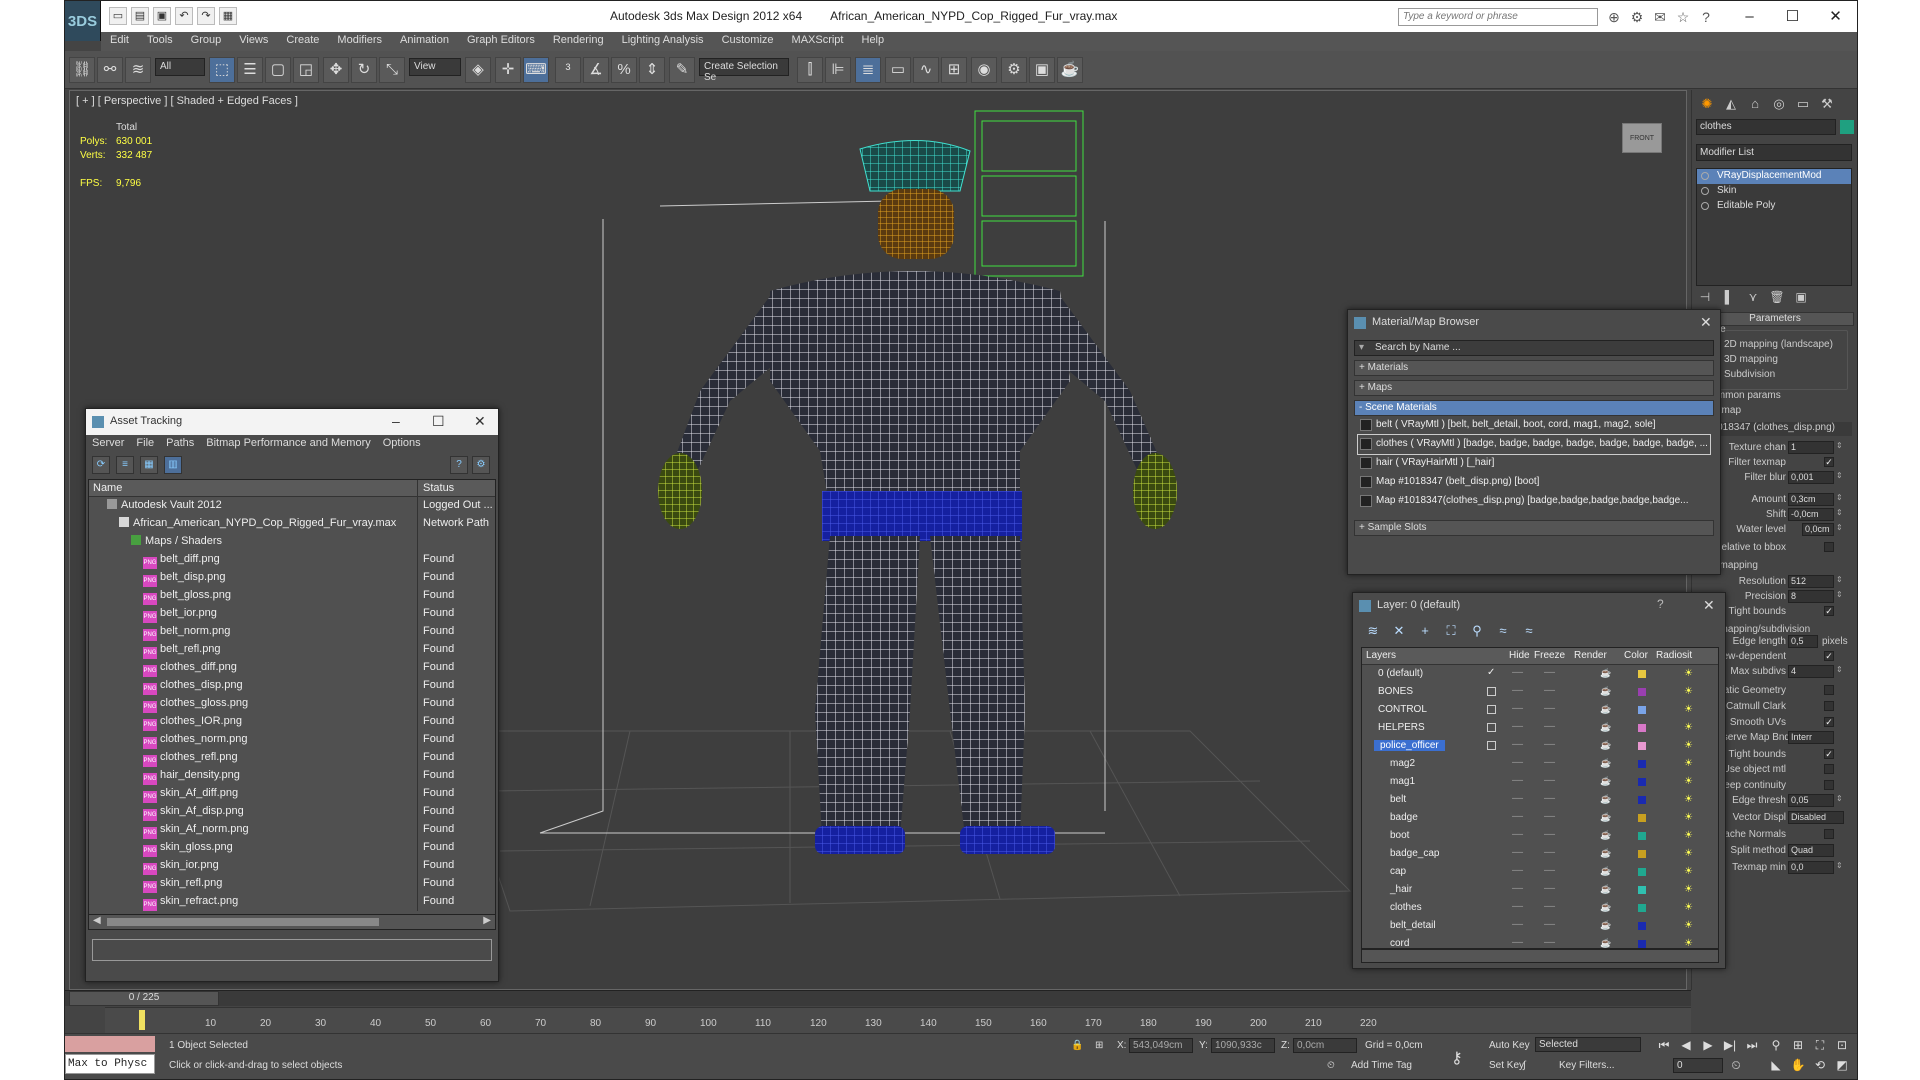 This screenshot has width=1920, height=1080. What do you see at coordinates (110, 1044) in the screenshot?
I see `maxscript-listener-output` at bounding box center [110, 1044].